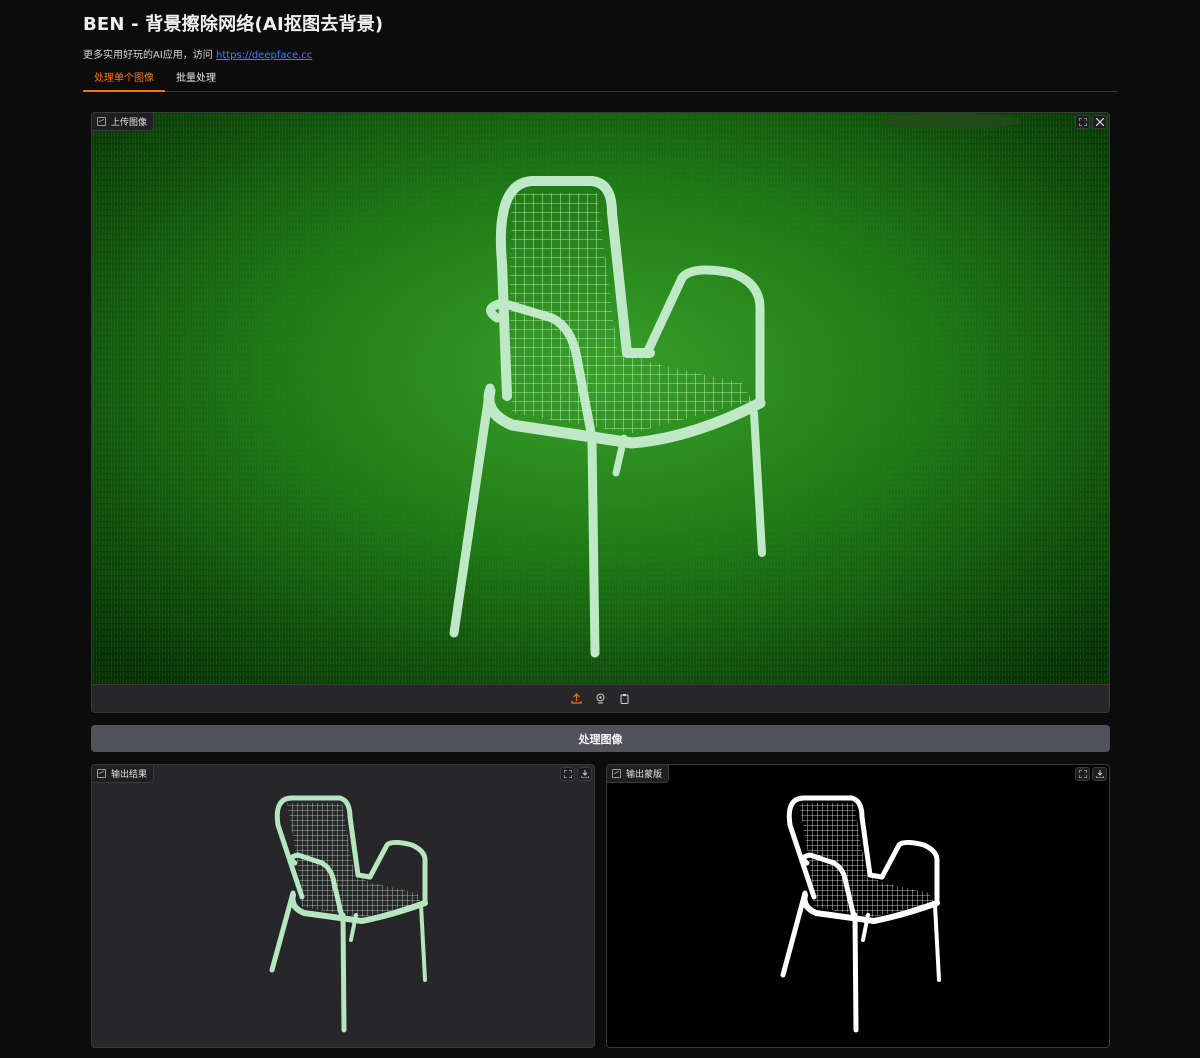  What do you see at coordinates (625, 699) in the screenshot?
I see `clipboard-icon` at bounding box center [625, 699].